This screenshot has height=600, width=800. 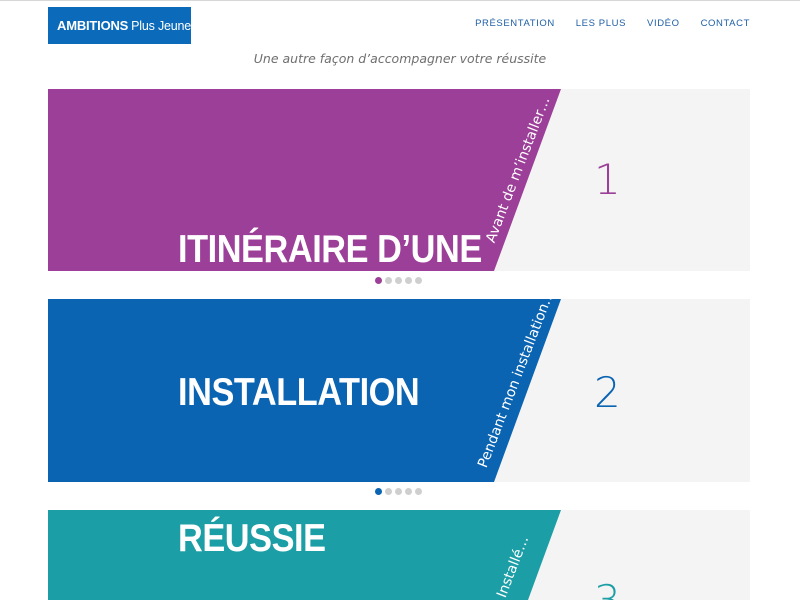 I want to click on logo-light-text: Plus Jeunes, so click(x=164, y=25).